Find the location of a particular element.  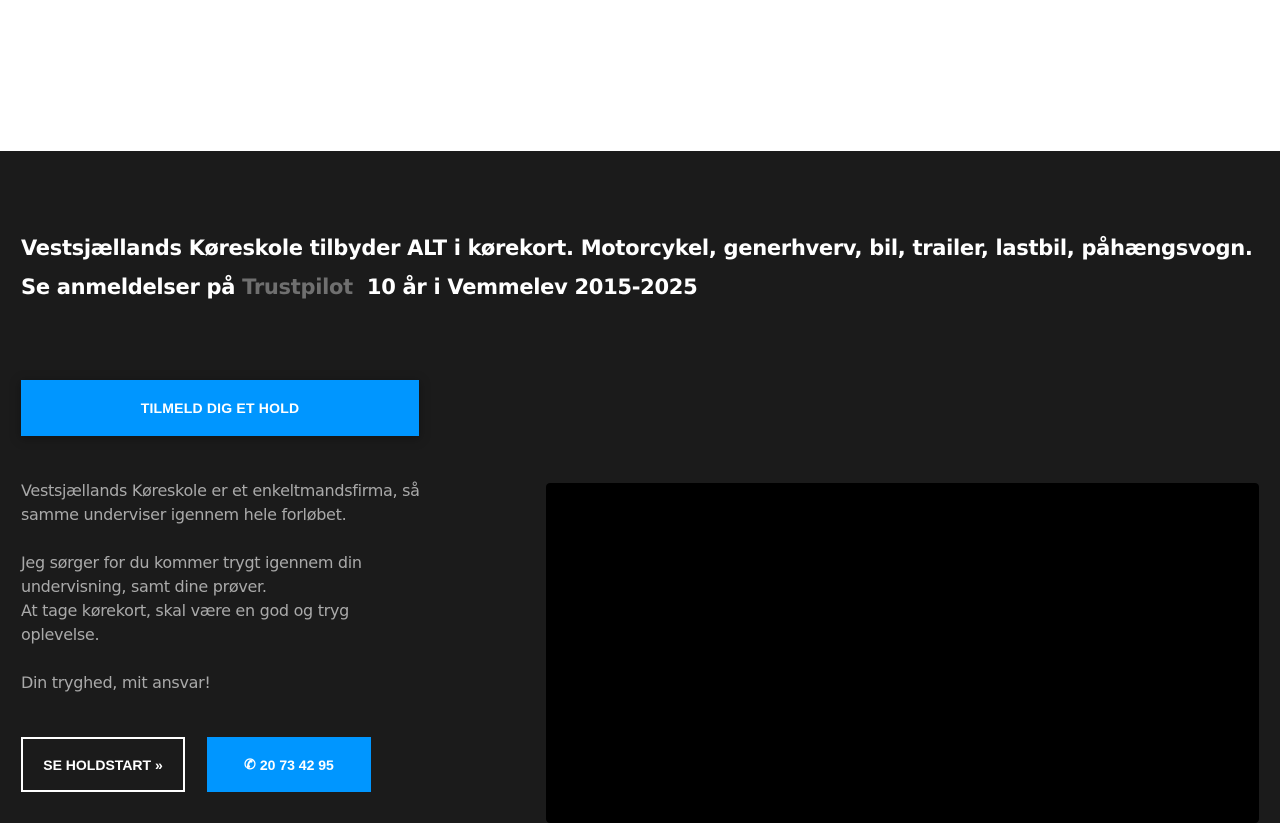

cta-button-row: SE HOLDSTART » ✆ 20 73 42 95 is located at coordinates (196, 764).